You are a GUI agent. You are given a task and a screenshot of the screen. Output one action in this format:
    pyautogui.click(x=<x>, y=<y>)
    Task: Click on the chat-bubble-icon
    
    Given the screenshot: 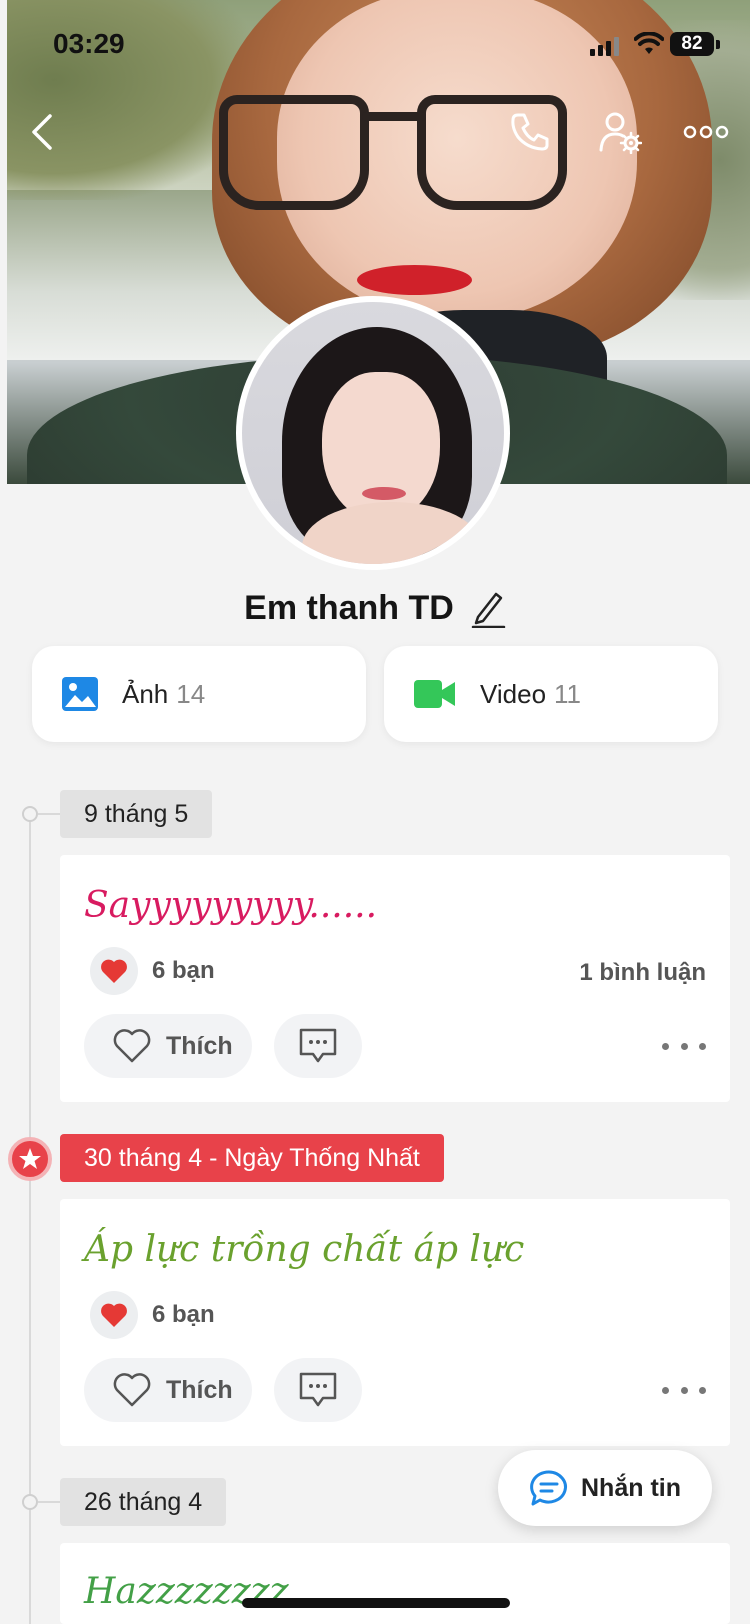 What is the action you would take?
    pyautogui.click(x=548, y=1488)
    